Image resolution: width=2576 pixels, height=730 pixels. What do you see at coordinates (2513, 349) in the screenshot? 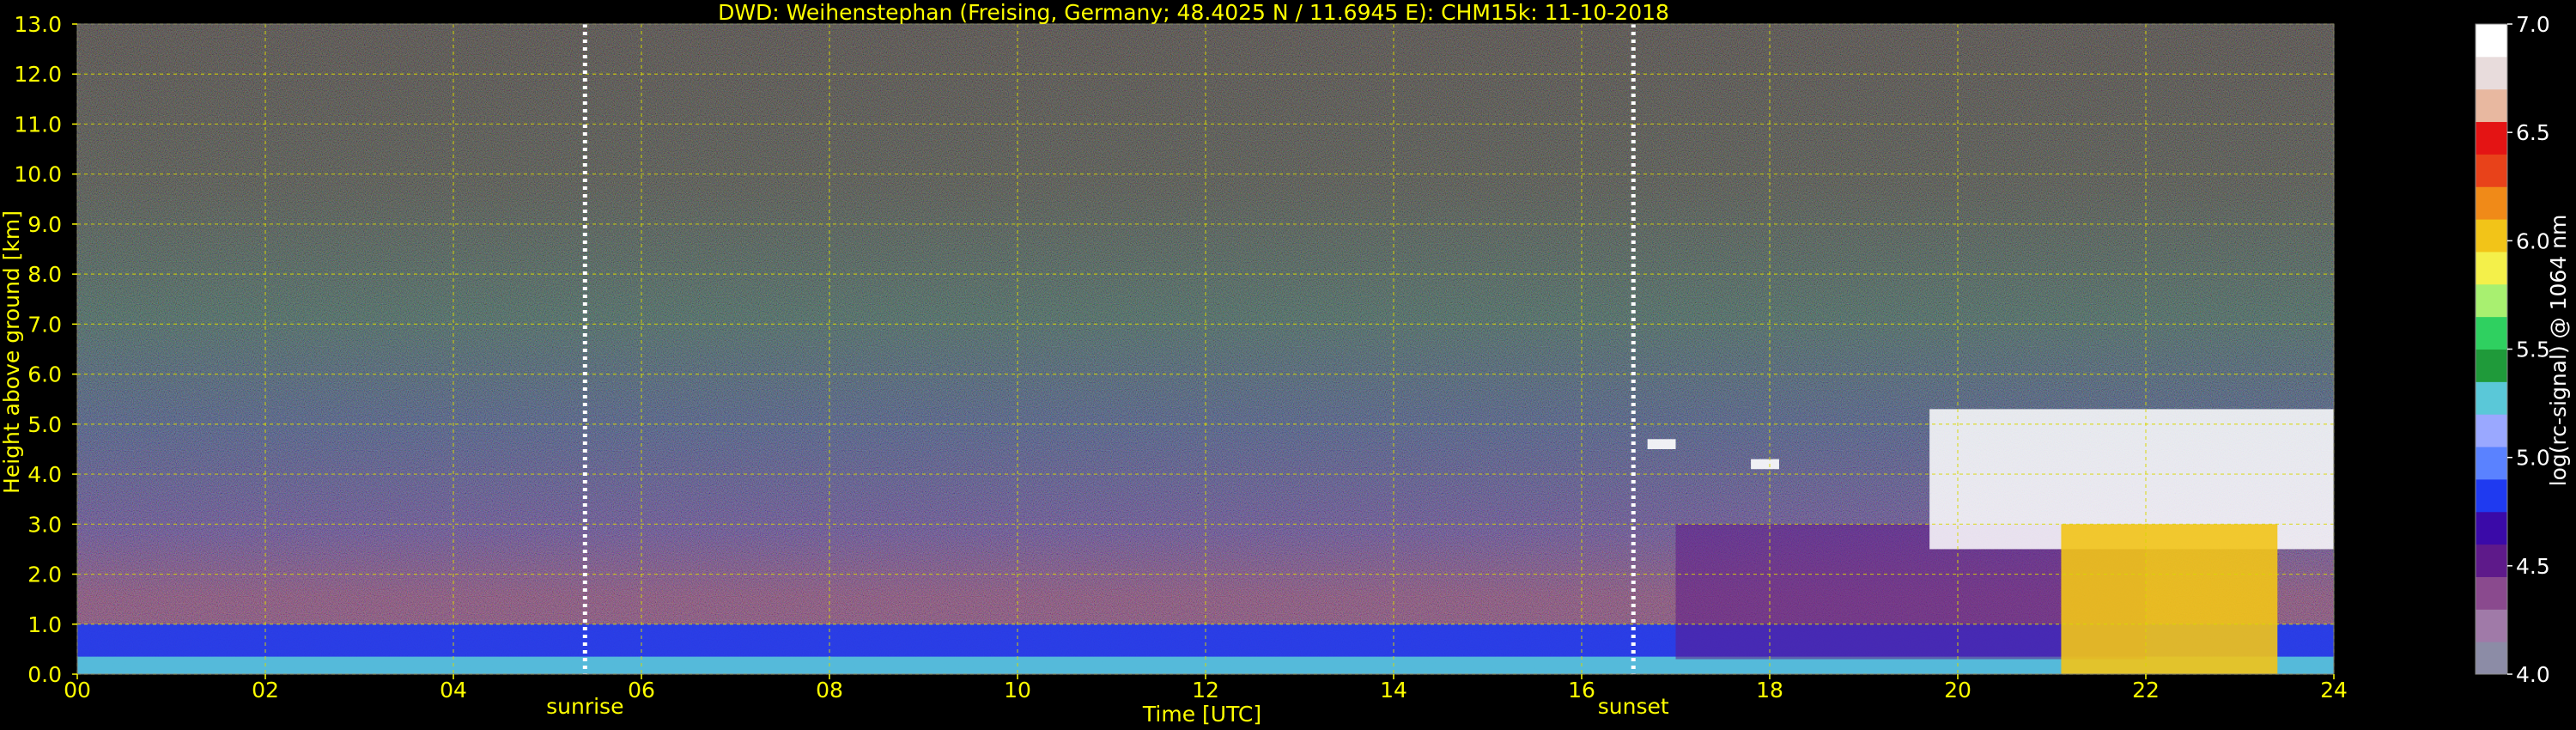
I see `colorbar: 4.0 4.5 5.0 5.5 6.0 6.5 7.0` at bounding box center [2513, 349].